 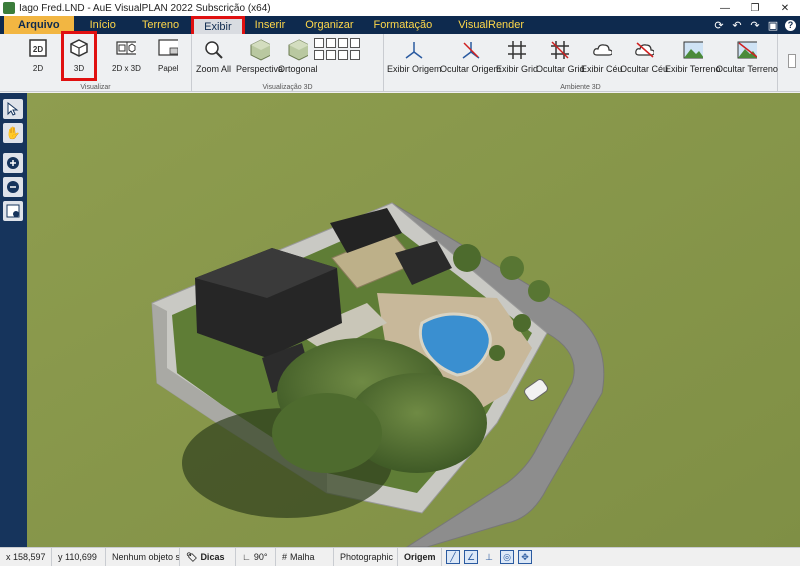 What do you see at coordinates (214, 50) in the screenshot?
I see `zoom-icon` at bounding box center [214, 50].